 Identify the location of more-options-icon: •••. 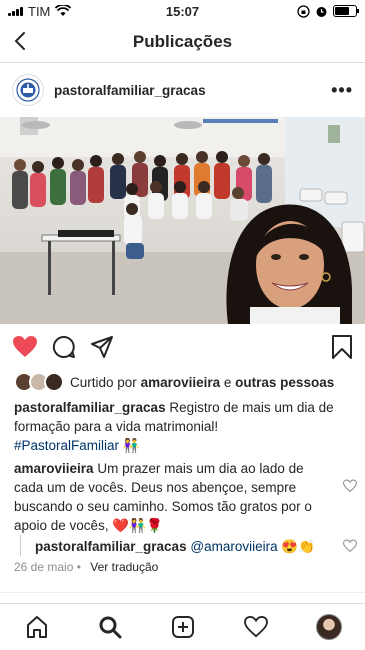
(342, 90).